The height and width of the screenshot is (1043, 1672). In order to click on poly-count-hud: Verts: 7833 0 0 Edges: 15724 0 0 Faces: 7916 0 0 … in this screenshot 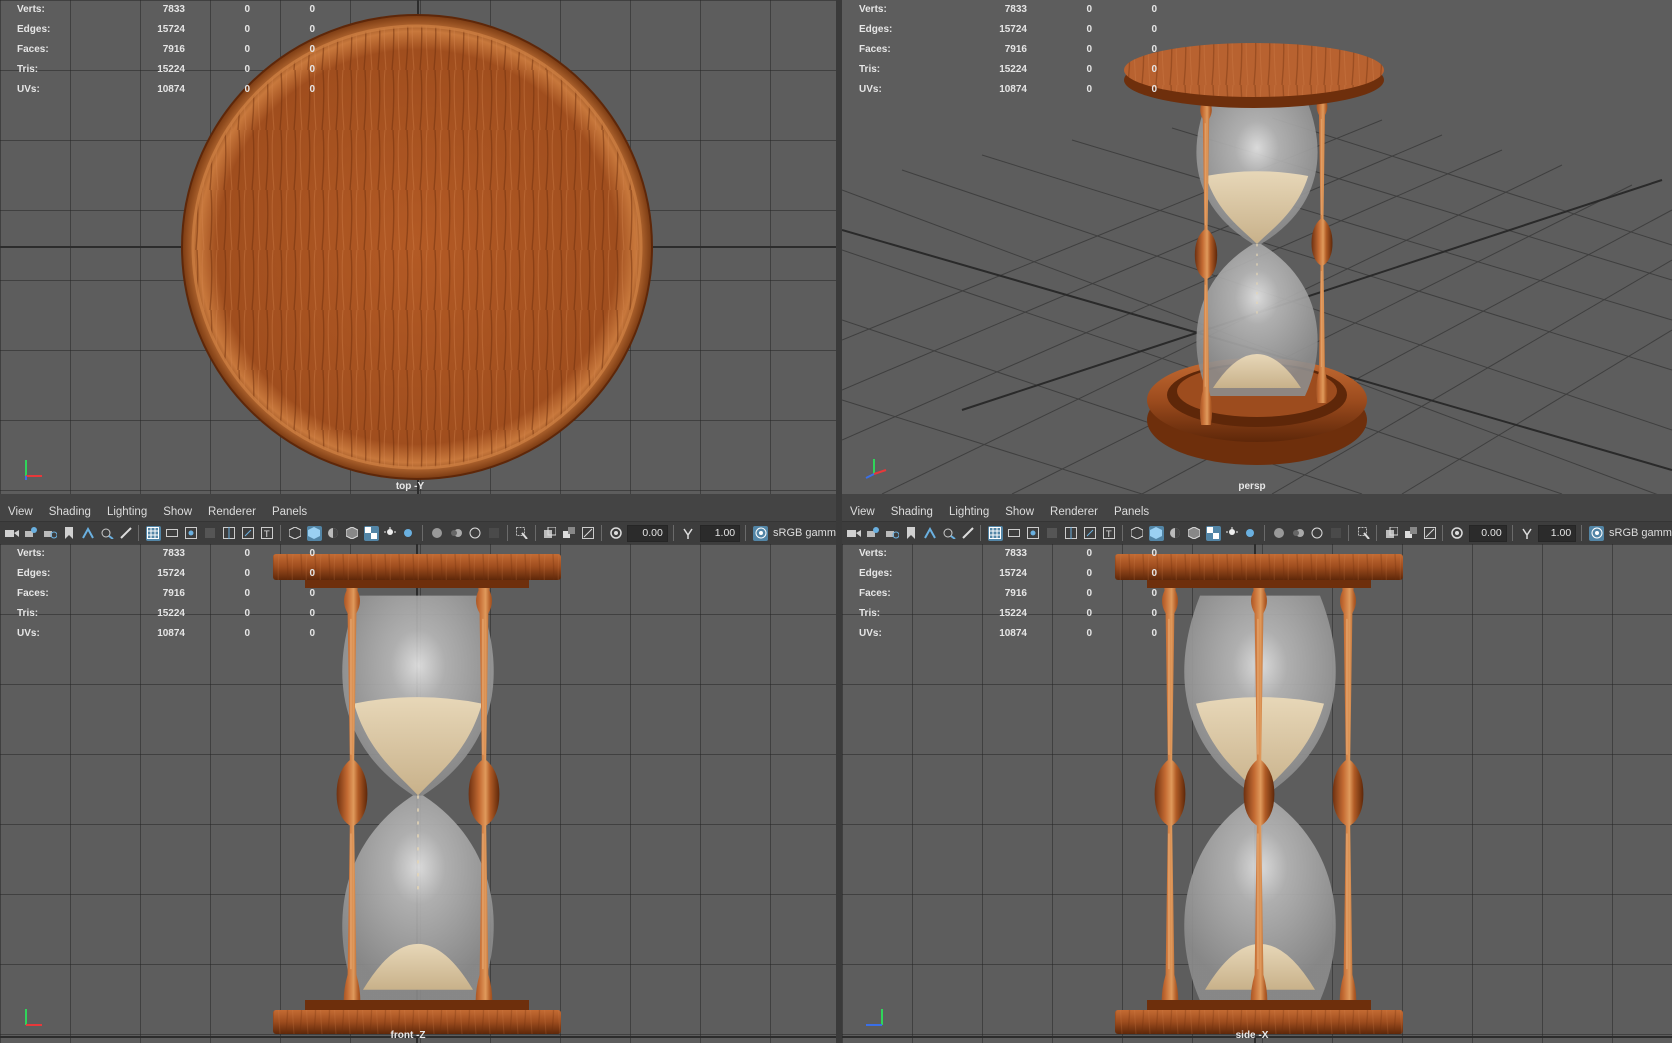, I will do `click(999, 594)`.